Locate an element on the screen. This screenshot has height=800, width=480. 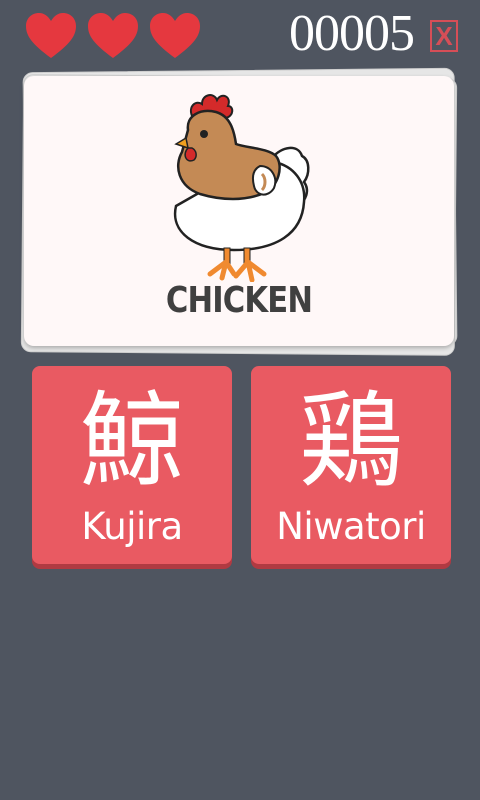
answer-kanji: 鶏 is located at coordinates (350, 441).